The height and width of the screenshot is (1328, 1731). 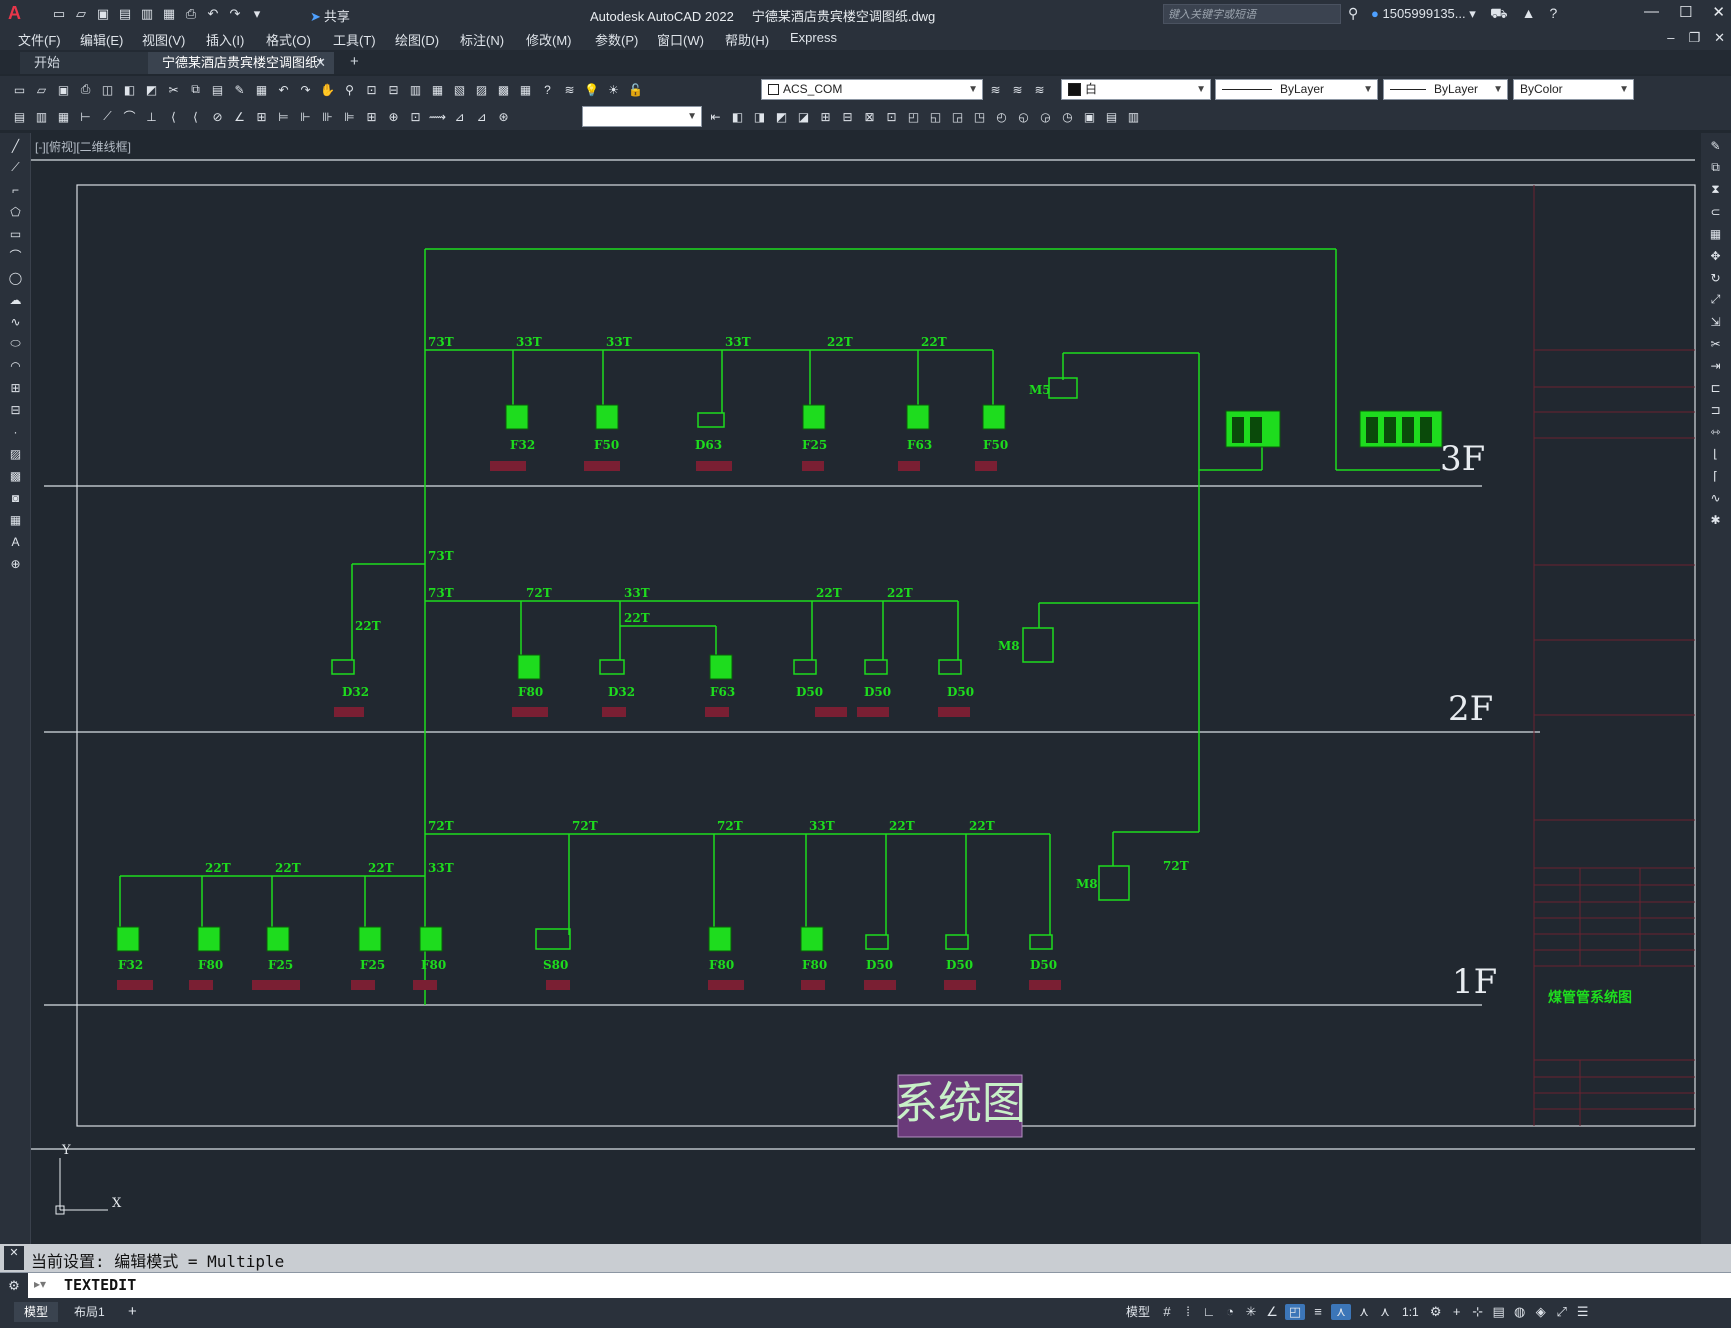 I want to click on sheet-set-icon: ▨, so click(x=481, y=89).